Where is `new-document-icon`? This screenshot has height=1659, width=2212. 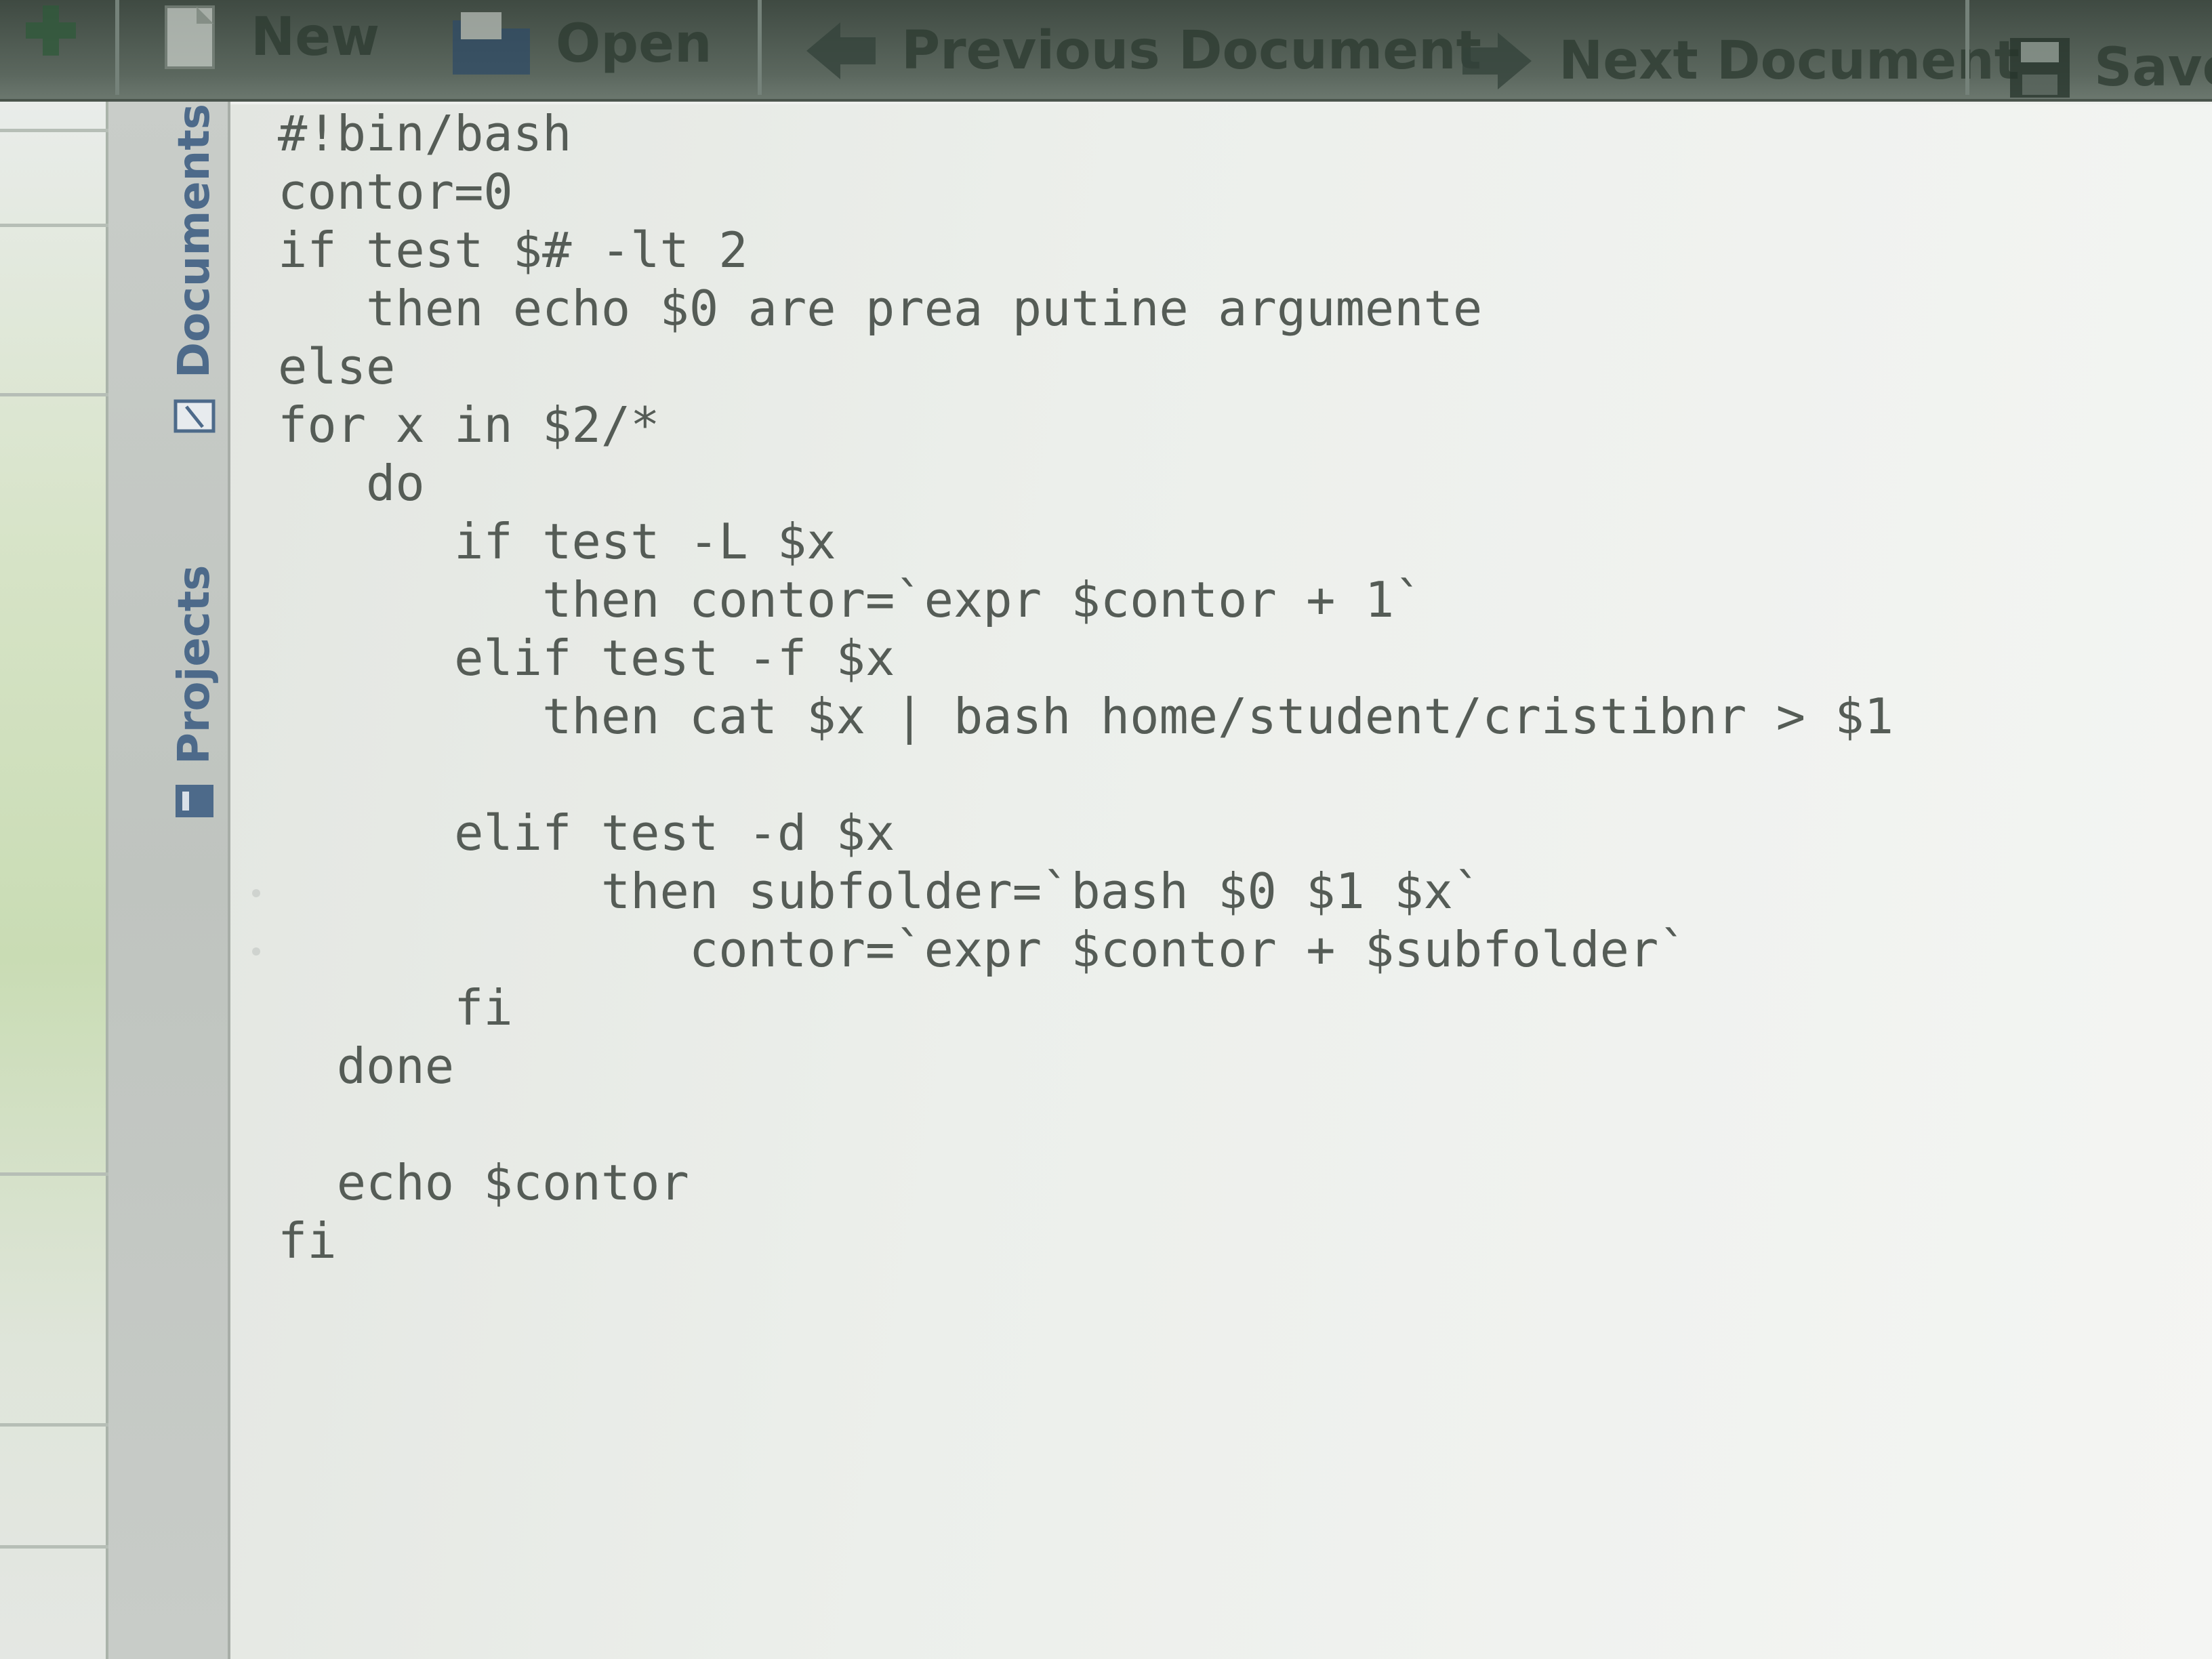
new-document-icon is located at coordinates (190, 37).